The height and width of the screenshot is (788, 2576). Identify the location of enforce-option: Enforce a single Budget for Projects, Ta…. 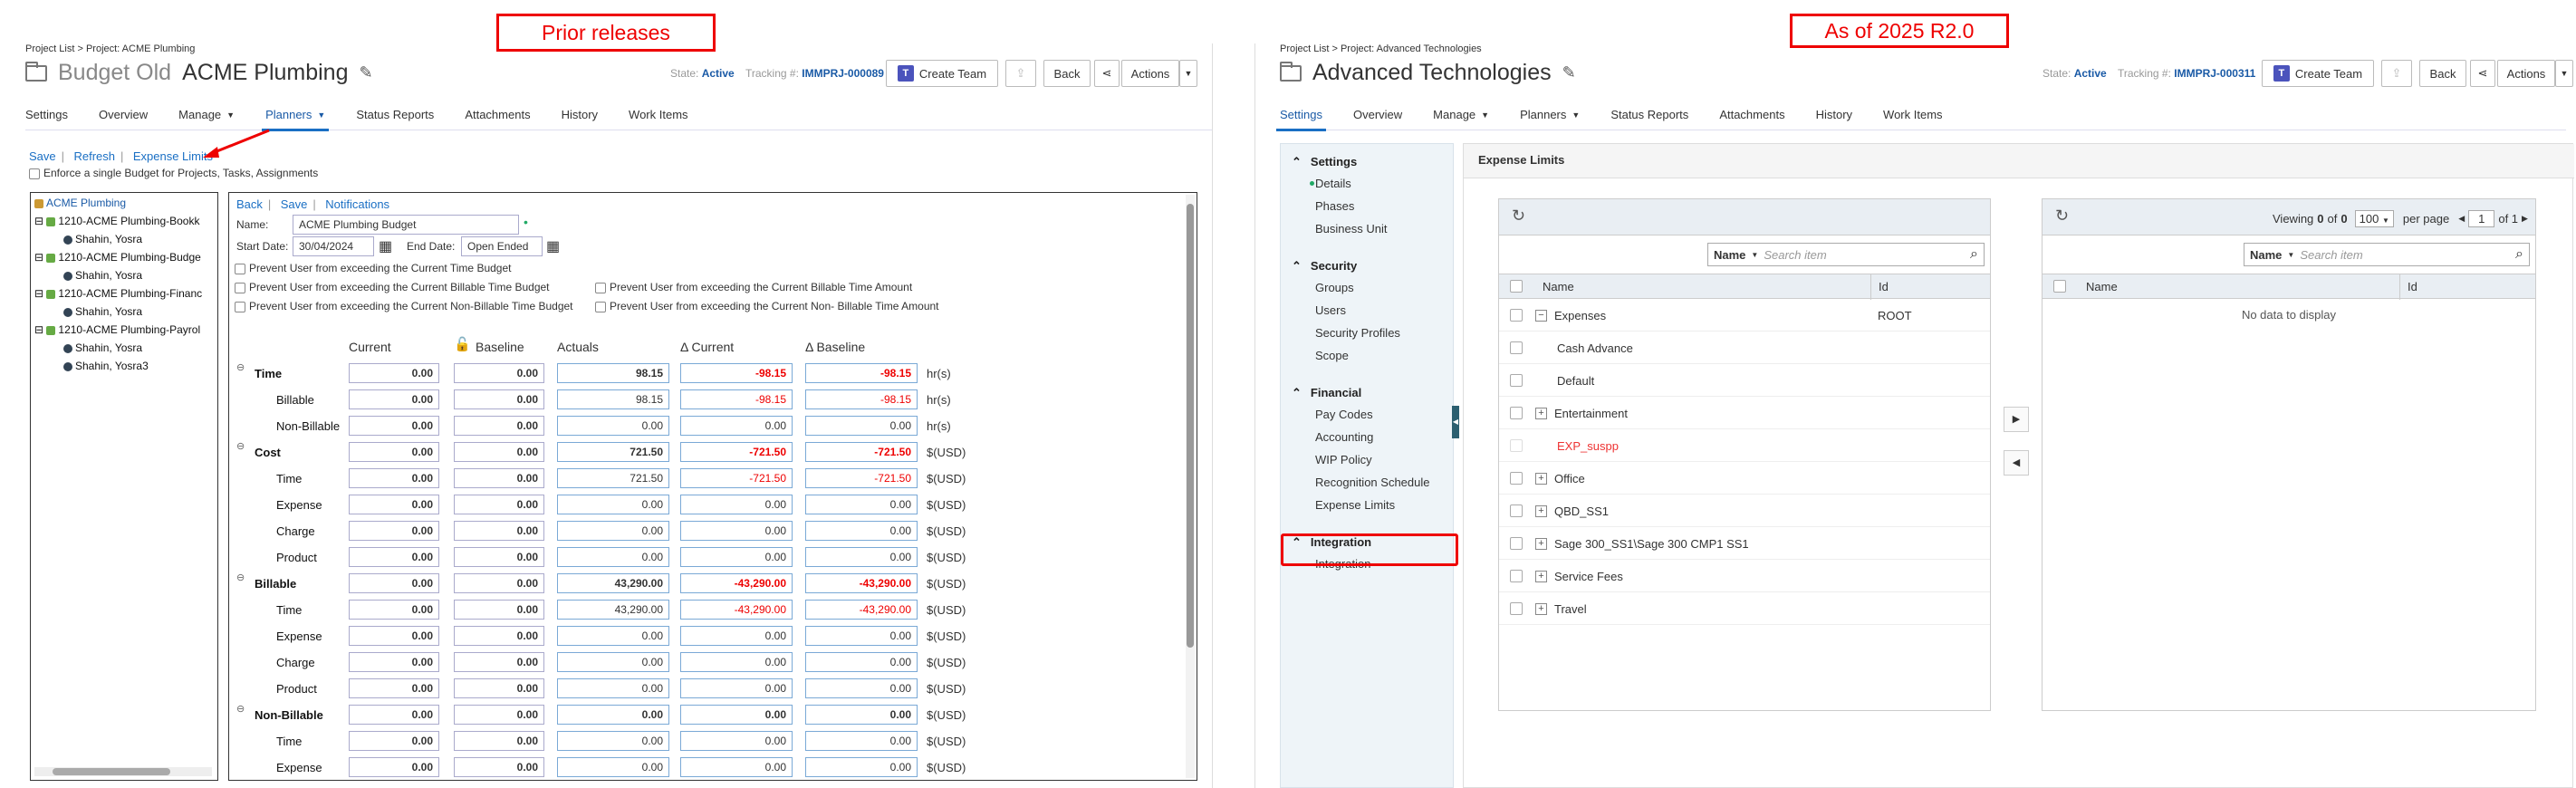
(173, 173).